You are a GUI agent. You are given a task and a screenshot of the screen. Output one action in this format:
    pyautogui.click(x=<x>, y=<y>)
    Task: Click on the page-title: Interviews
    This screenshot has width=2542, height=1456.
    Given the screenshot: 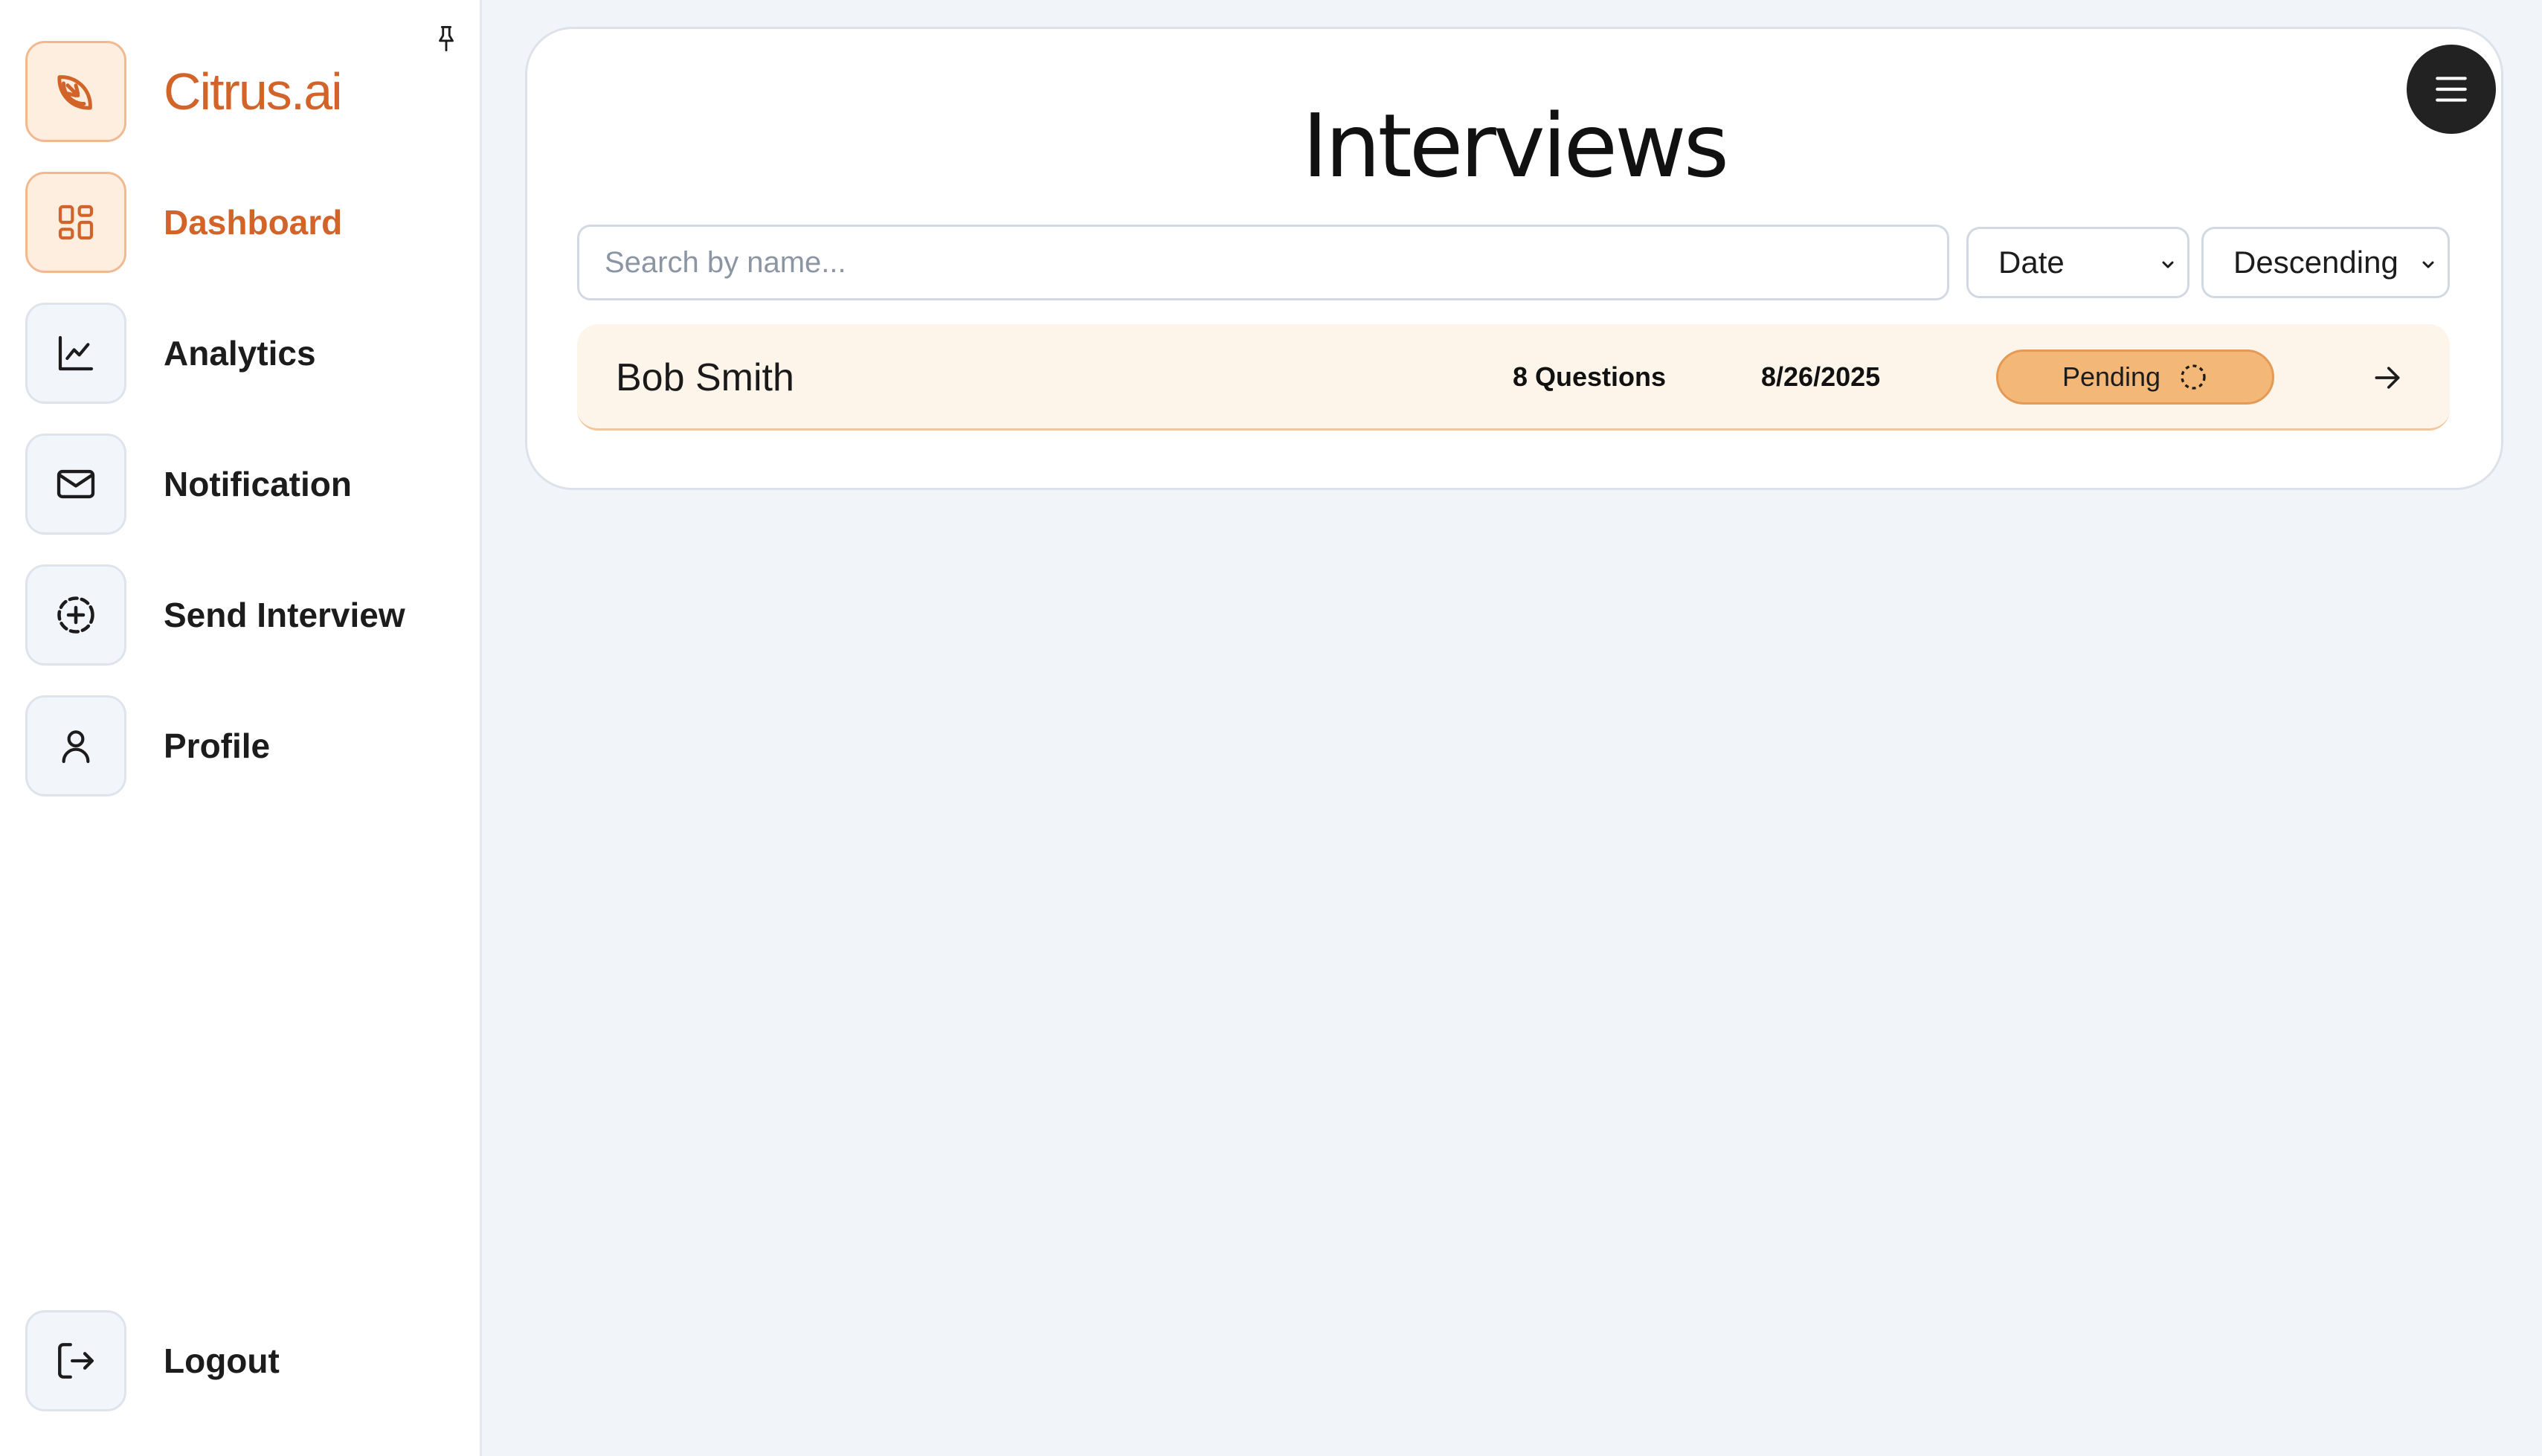 What is the action you would take?
    pyautogui.click(x=1515, y=145)
    